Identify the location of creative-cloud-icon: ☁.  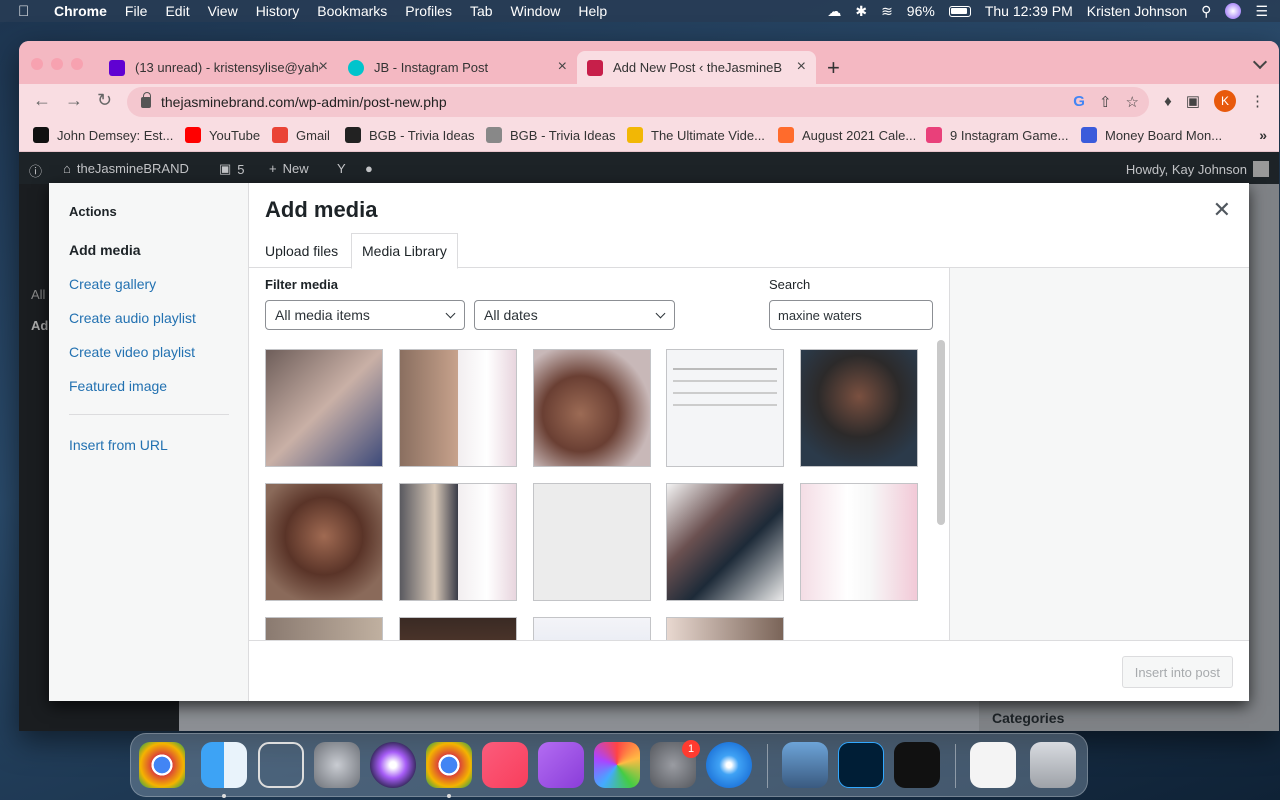
(834, 11).